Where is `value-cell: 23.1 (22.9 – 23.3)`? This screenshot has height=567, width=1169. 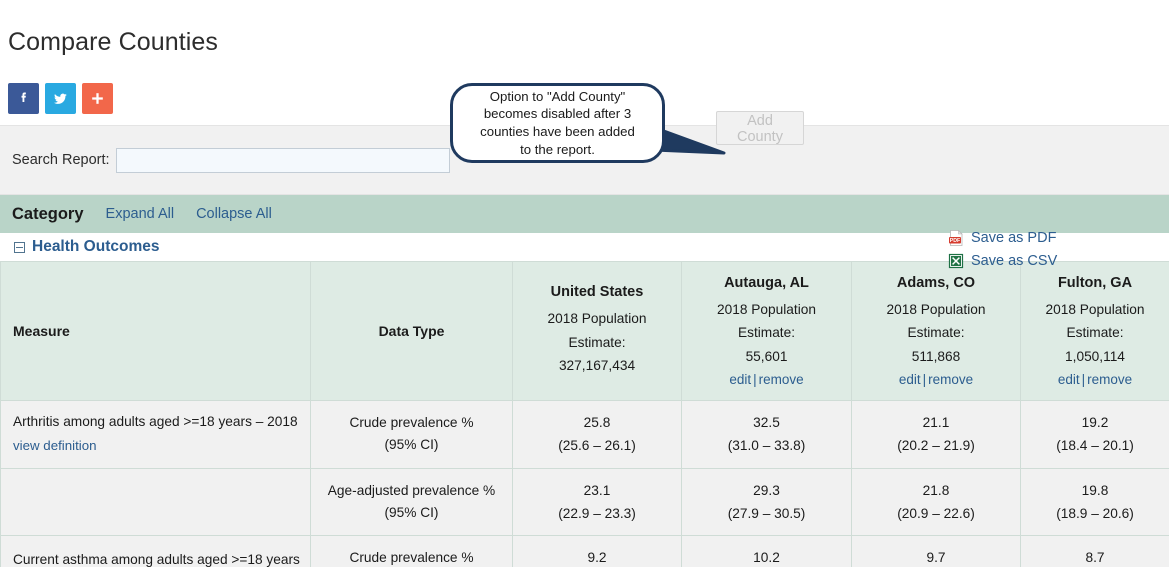 value-cell: 23.1 (22.9 – 23.3) is located at coordinates (597, 502).